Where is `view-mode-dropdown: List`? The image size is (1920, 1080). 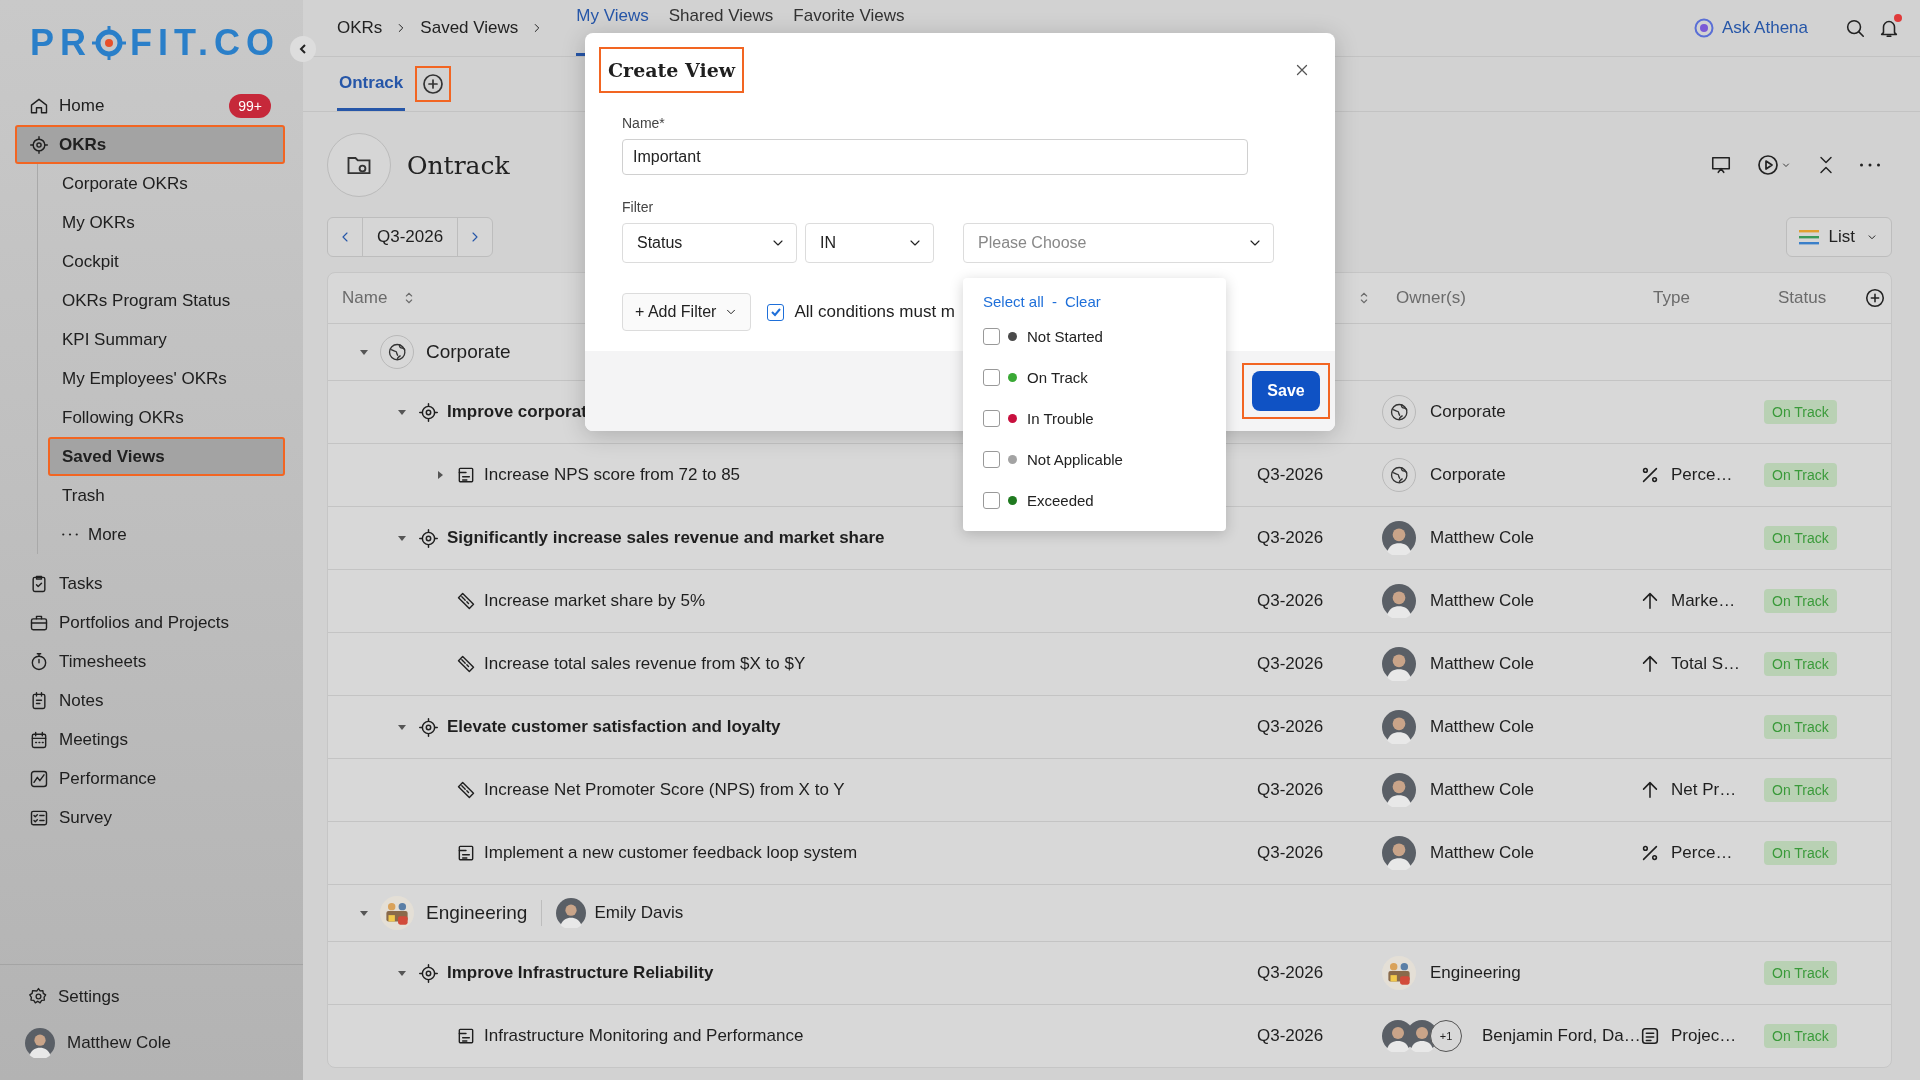
view-mode-dropdown: List is located at coordinates (1838, 237).